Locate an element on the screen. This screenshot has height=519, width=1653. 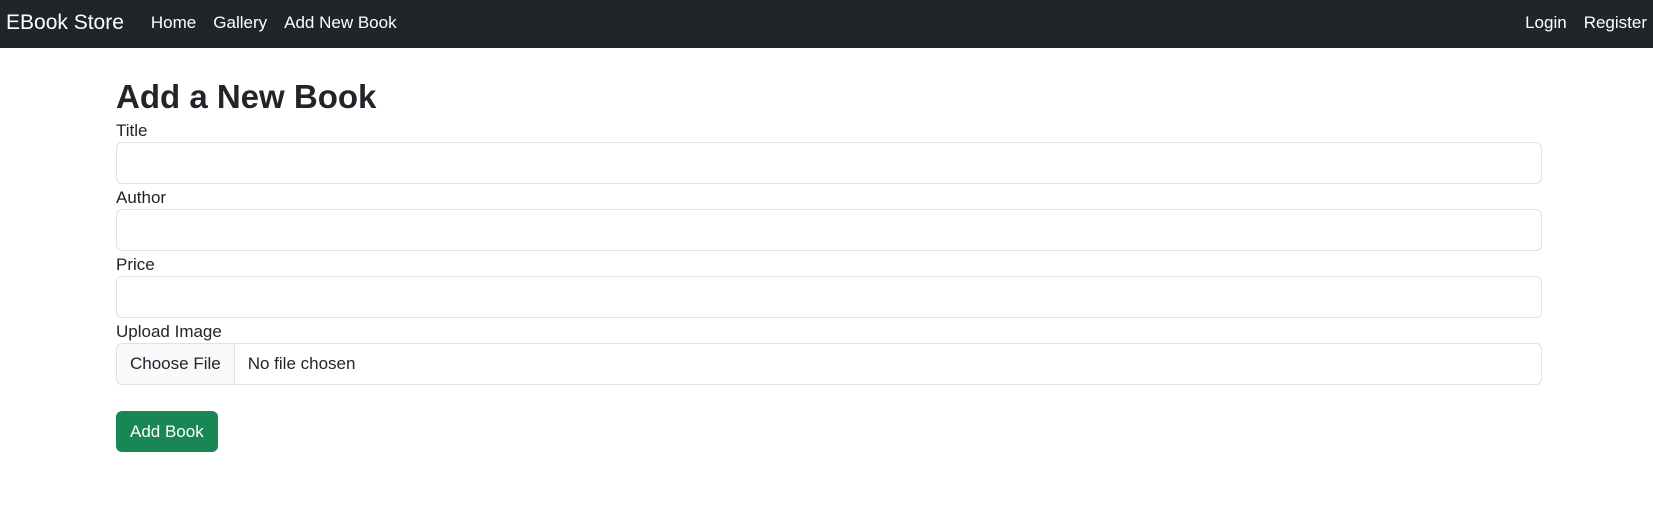
title-input is located at coordinates (829, 163).